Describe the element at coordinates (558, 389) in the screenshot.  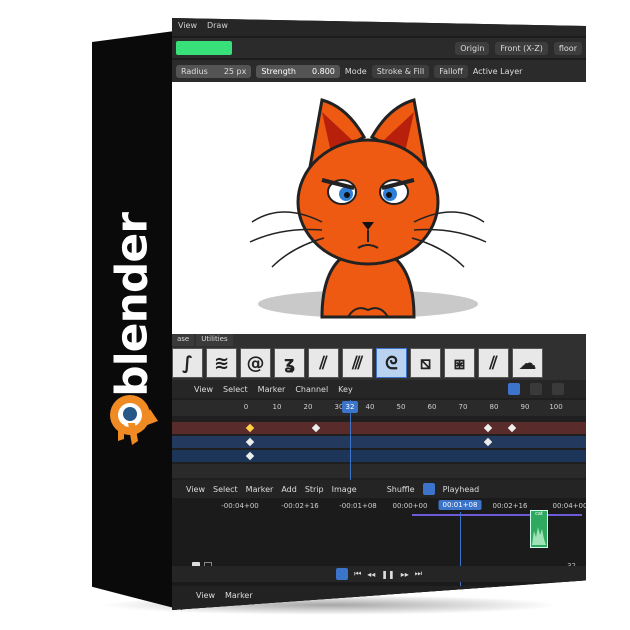
I see `snap-icon` at that location.